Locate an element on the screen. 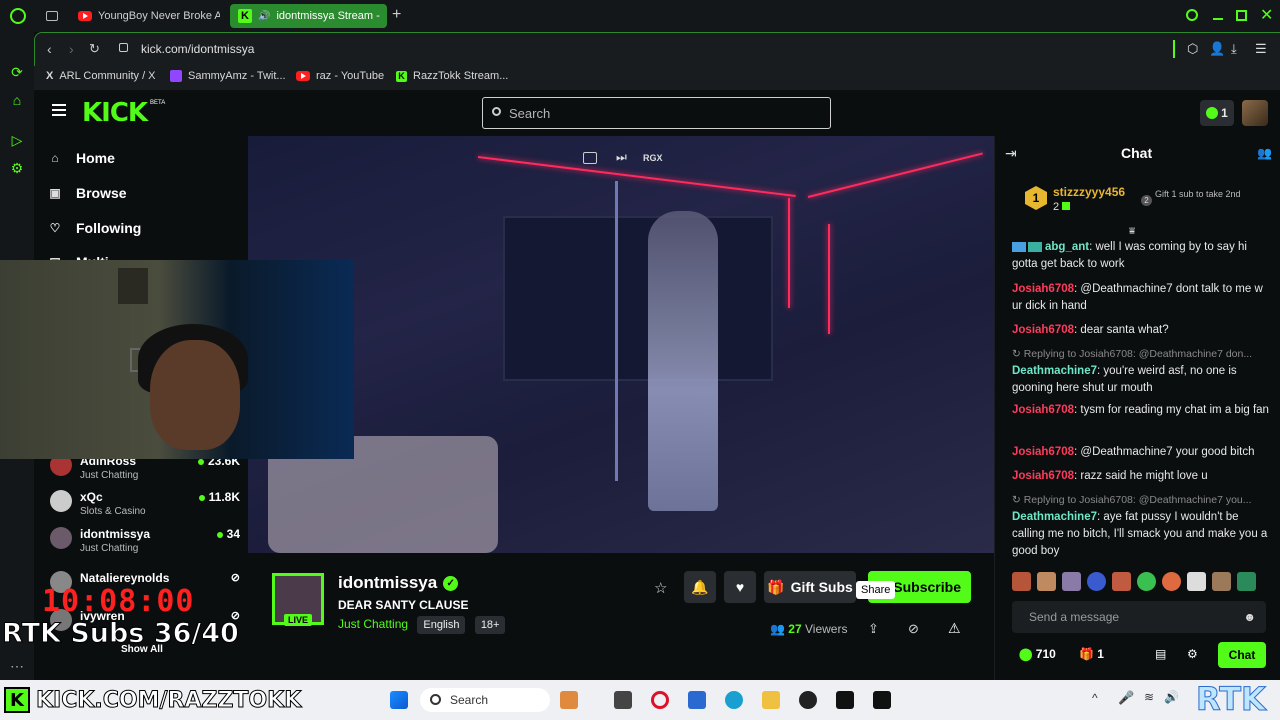 This screenshot has width=1280, height=720. pinned-user: stizzzyyy456 is located at coordinates (1089, 192).